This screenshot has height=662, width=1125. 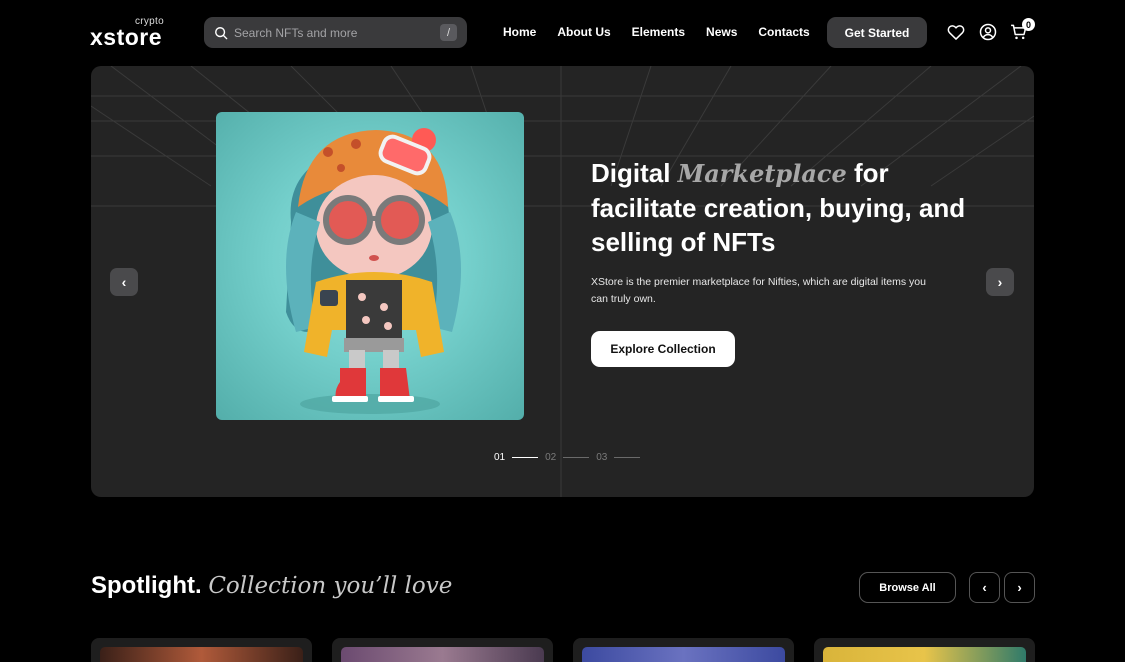 What do you see at coordinates (907, 587) in the screenshot?
I see `browse-all-button: Browse All` at bounding box center [907, 587].